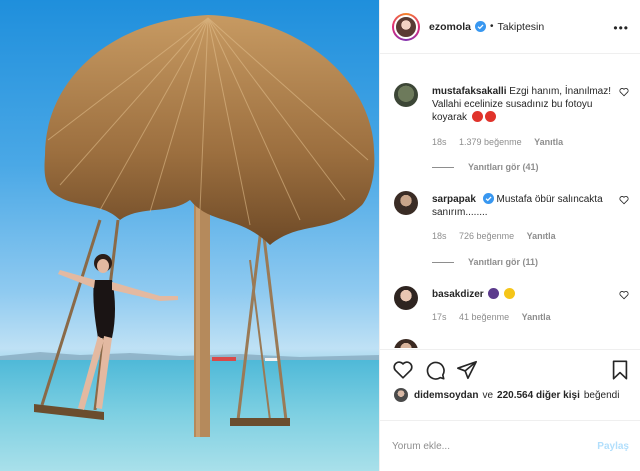 Image resolution: width=640 pixels, height=471 pixels. Describe the element at coordinates (458, 294) in the screenshot. I see `comment-username: basakdizer` at that location.